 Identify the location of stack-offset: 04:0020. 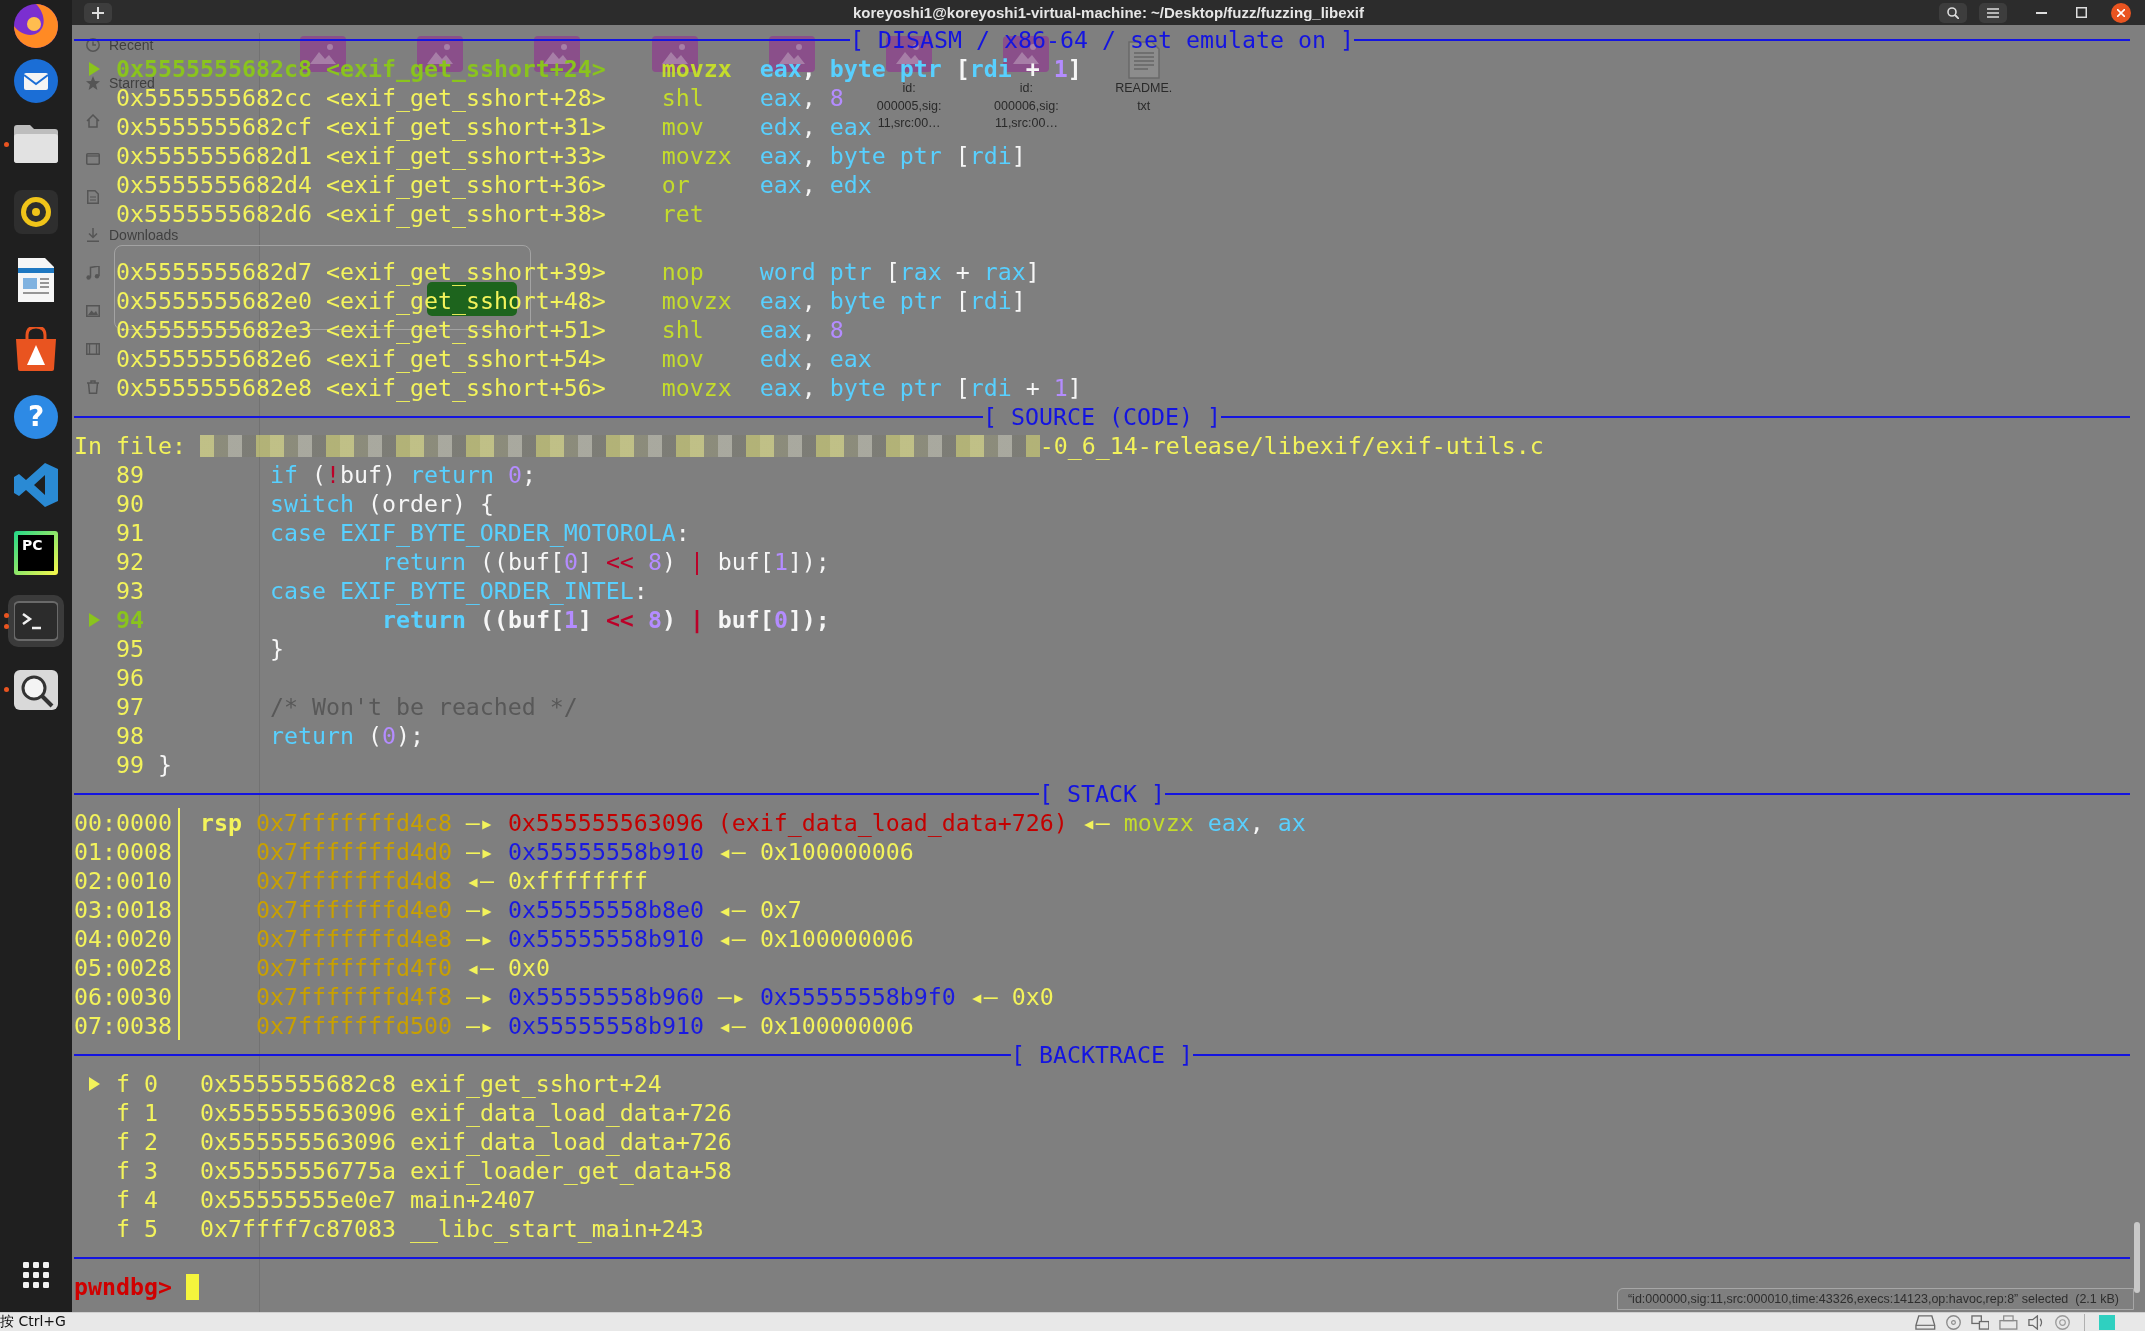
(123, 938).